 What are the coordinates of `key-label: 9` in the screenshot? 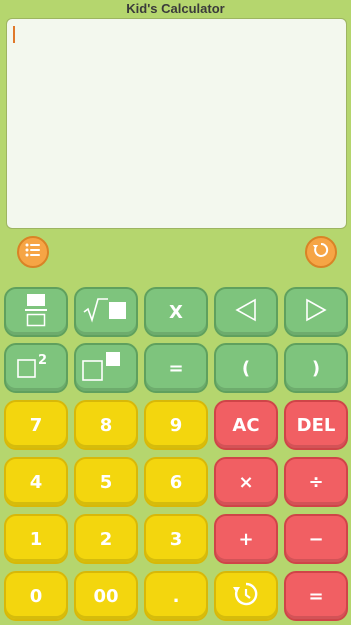 It's located at (176, 425).